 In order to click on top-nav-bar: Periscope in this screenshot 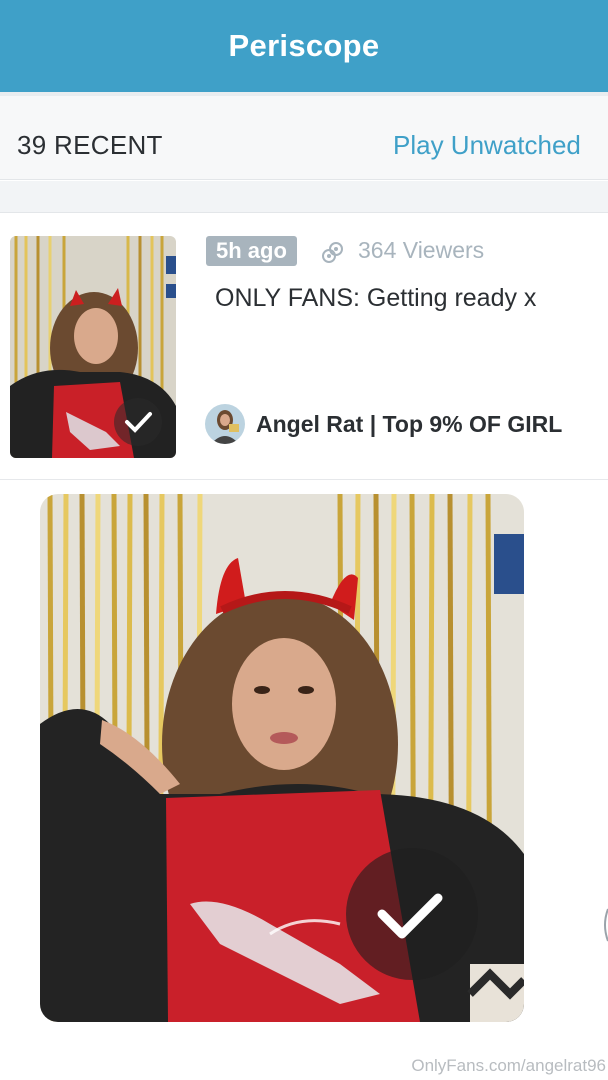, I will do `click(304, 46)`.